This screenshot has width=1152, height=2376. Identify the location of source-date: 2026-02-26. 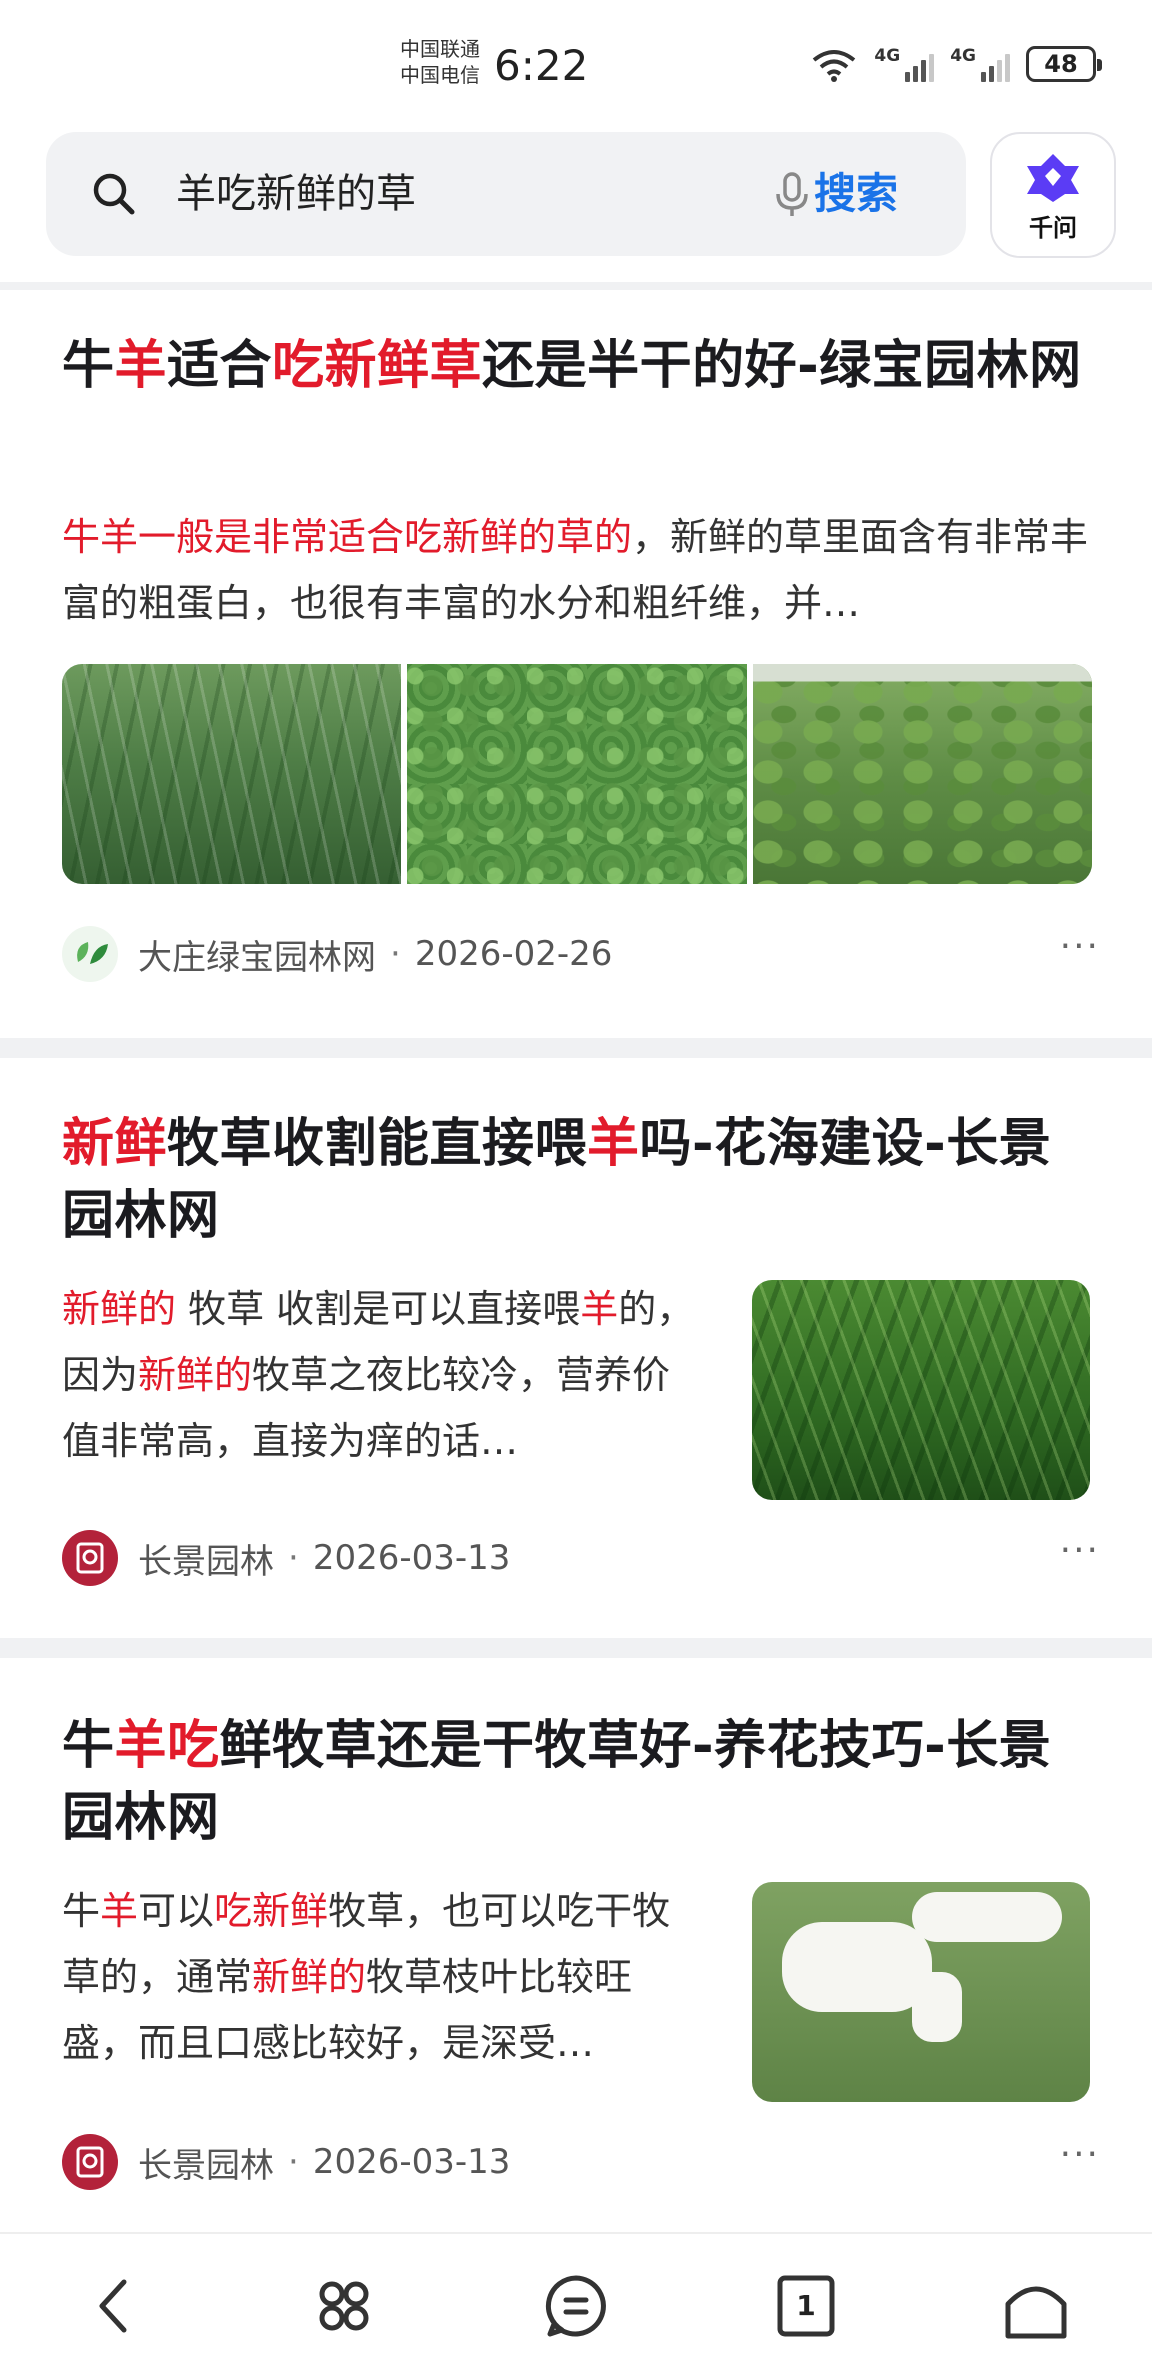
(513, 954).